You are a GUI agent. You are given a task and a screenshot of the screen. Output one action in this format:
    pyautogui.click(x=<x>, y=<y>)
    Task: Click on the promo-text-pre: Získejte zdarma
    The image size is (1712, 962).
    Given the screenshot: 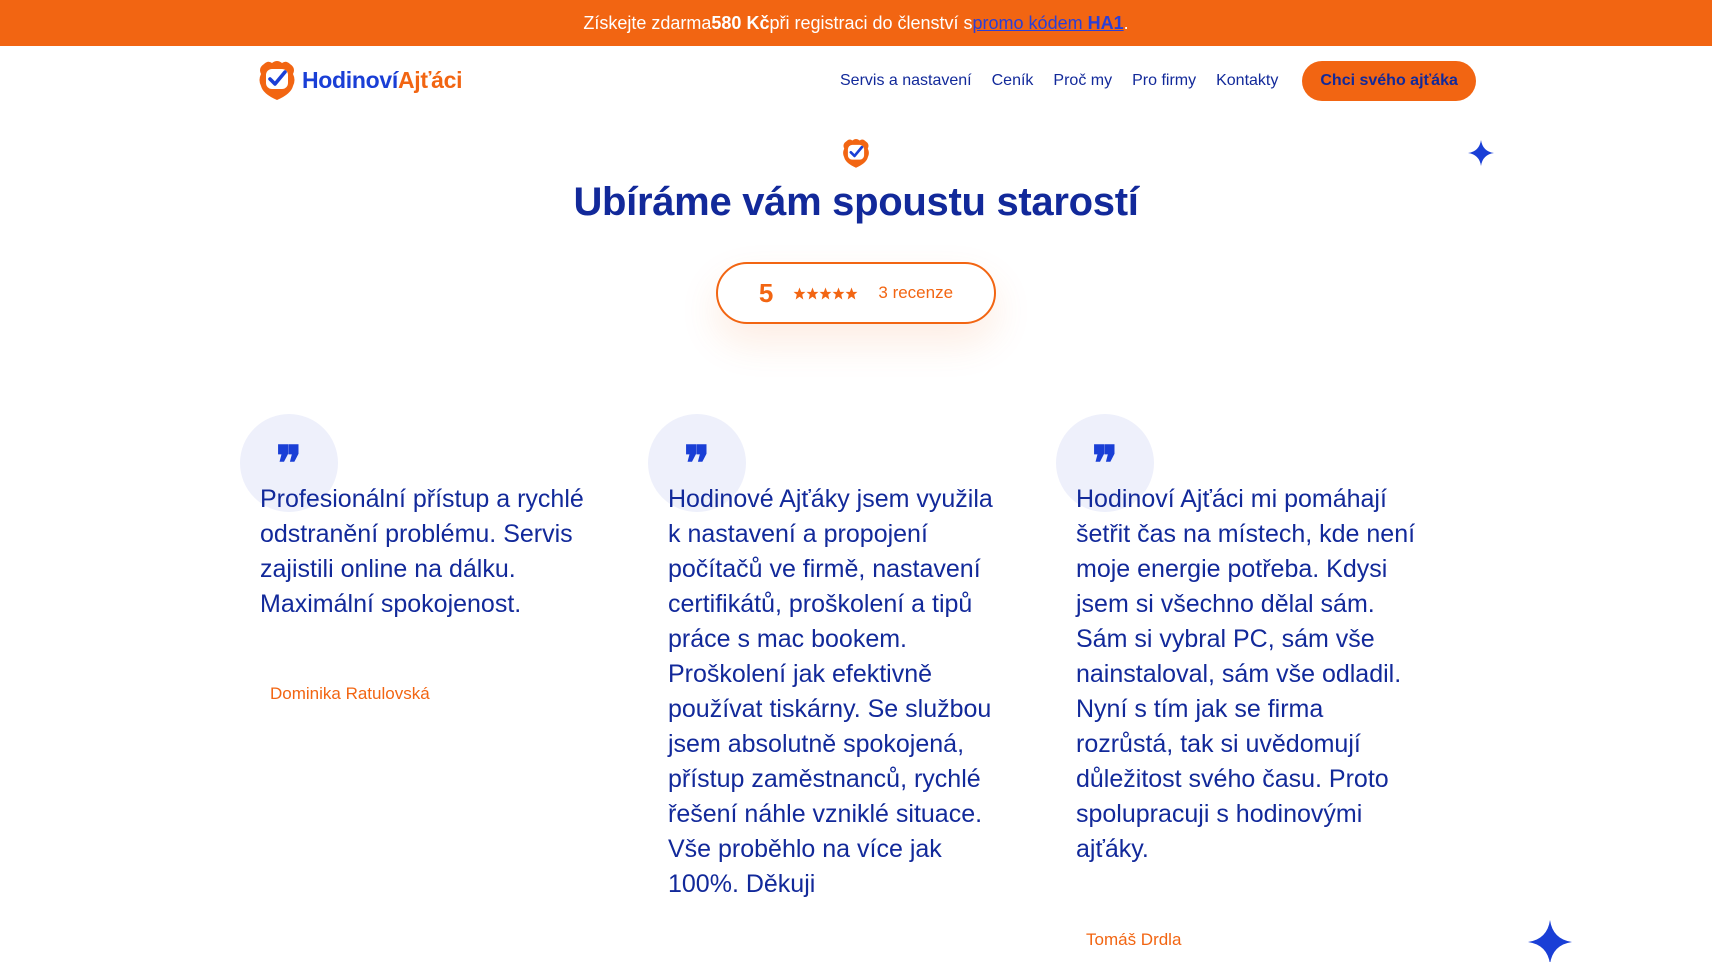 What is the action you would take?
    pyautogui.click(x=647, y=22)
    